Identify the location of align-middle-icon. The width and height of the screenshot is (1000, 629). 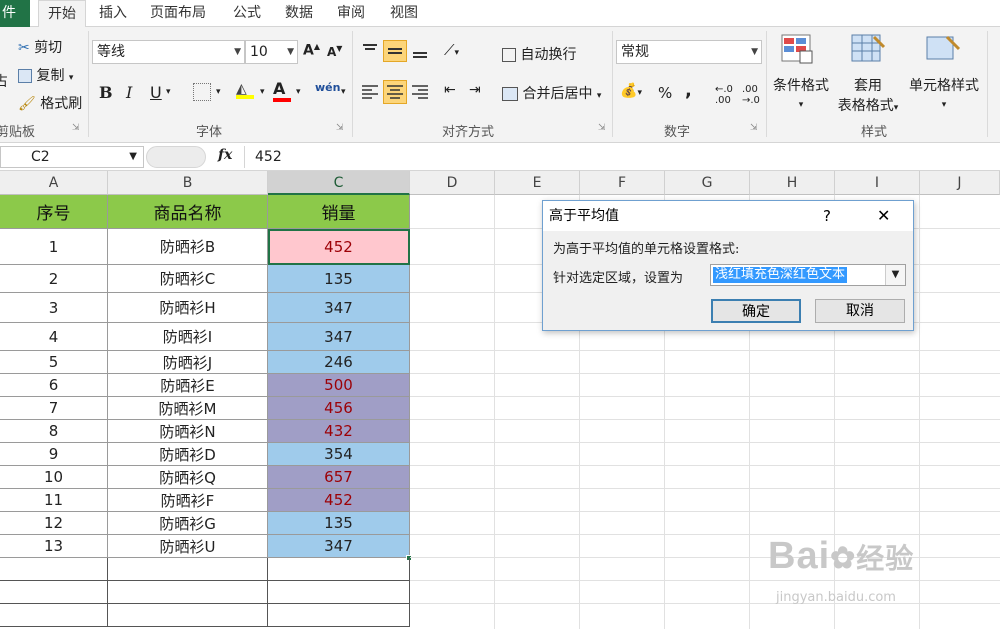
(395, 51).